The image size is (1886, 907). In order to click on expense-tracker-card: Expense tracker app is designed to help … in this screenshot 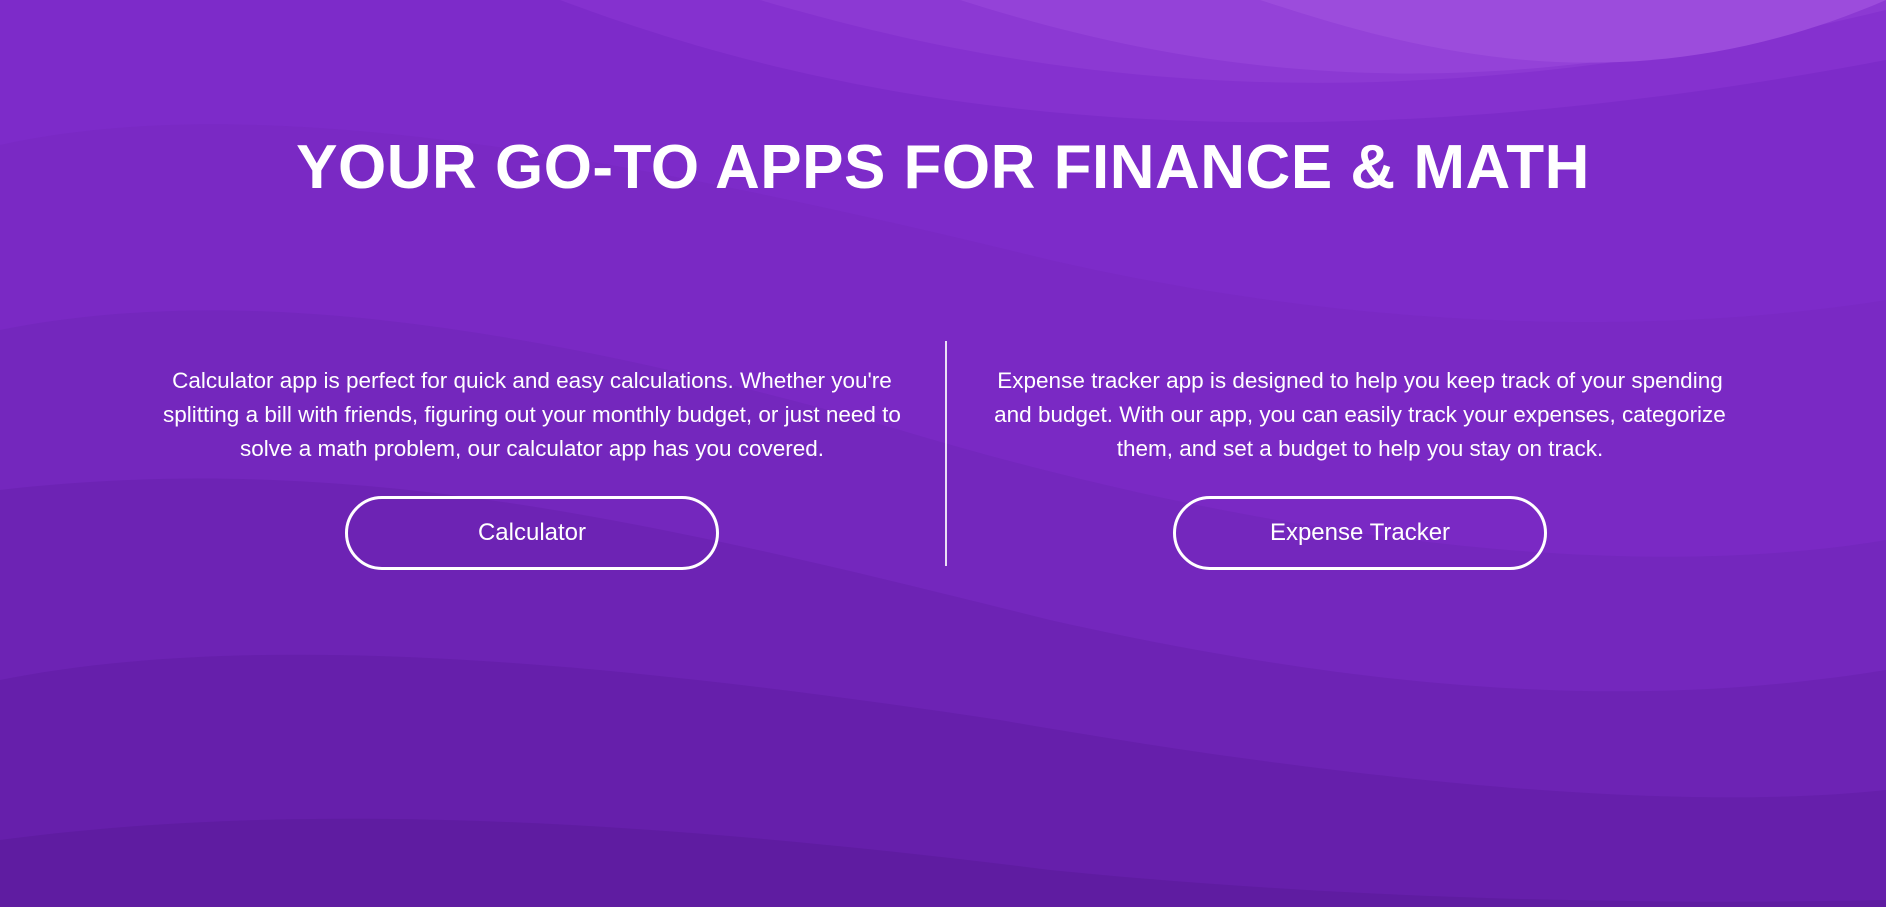, I will do `click(1360, 467)`.